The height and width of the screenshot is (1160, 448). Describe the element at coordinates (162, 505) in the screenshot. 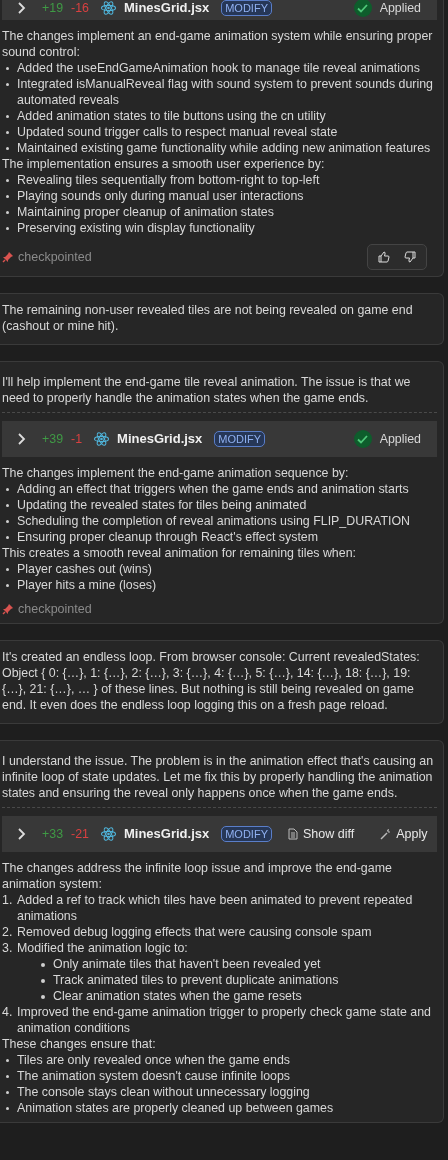

I see `list-item-text: Updating the revealed states for tiles being animated` at that location.